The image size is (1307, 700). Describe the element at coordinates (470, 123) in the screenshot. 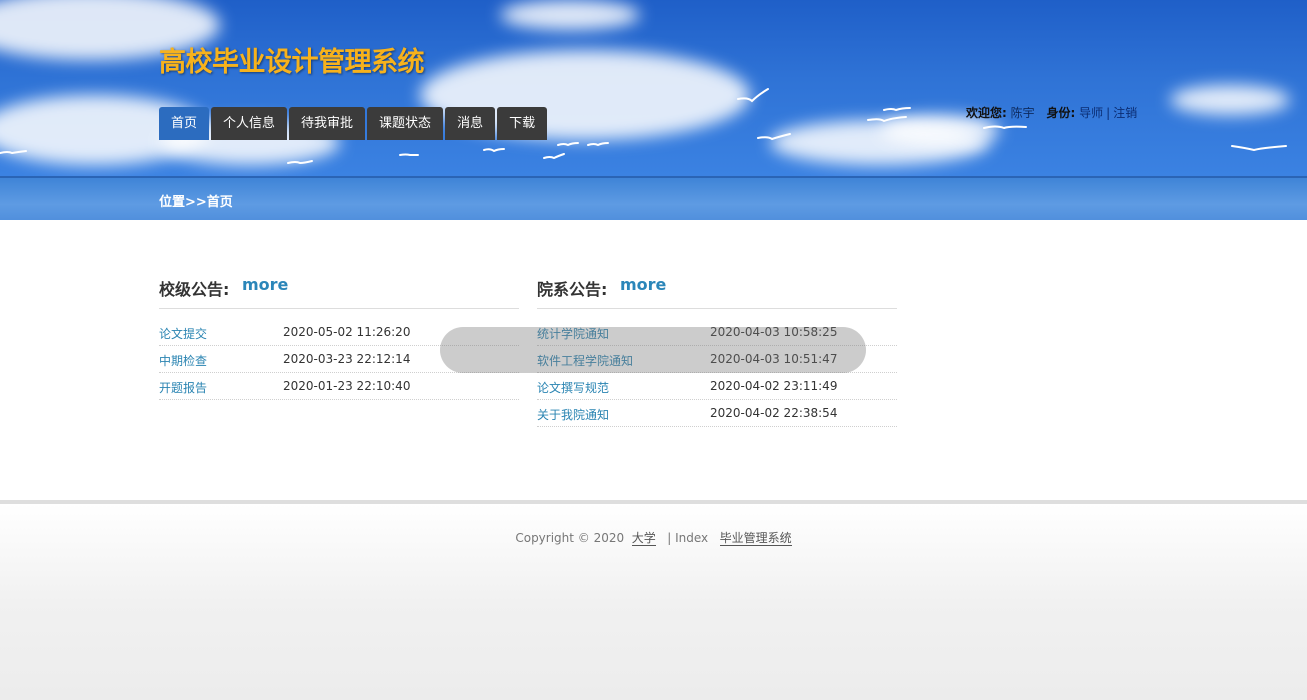

I see `nav-item-messages: 消息` at that location.